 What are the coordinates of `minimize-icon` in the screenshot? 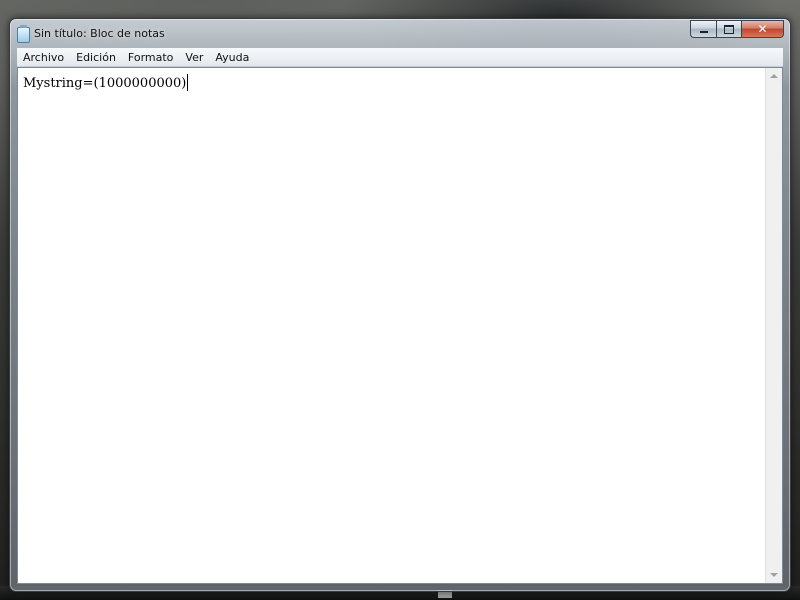 It's located at (703, 32).